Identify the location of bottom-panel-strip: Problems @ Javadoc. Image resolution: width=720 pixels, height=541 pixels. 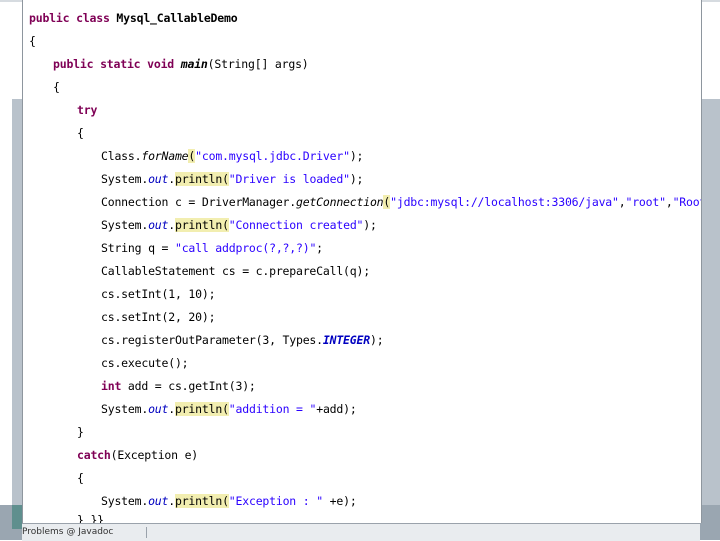
(361, 532).